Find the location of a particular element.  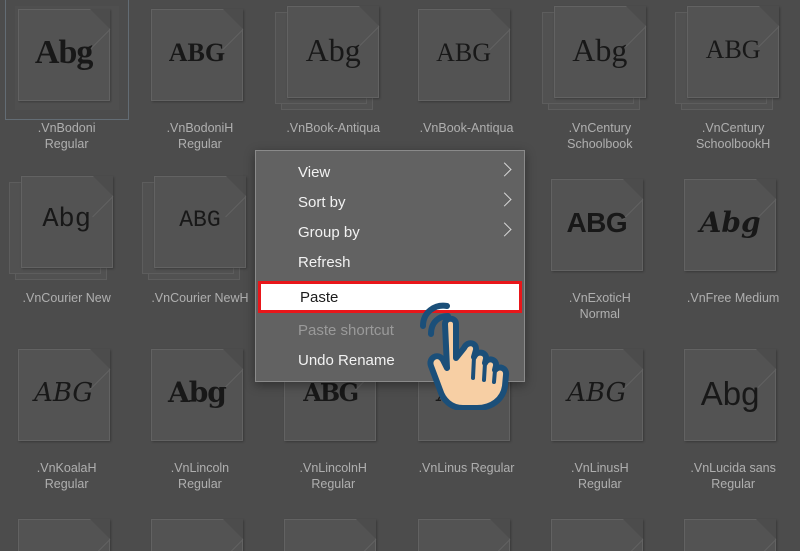

font-tile-label: .VnLinusH Regular is located at coordinates (599, 476).